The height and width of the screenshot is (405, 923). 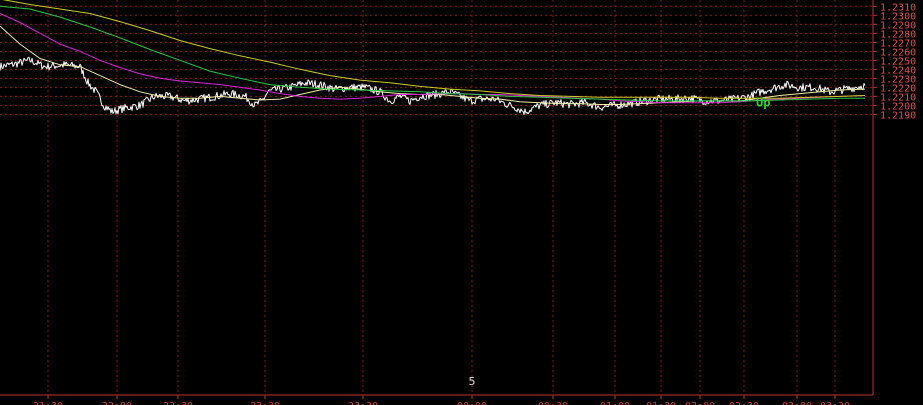 I want to click on x-tick-label: 00:00, so click(x=472, y=403).